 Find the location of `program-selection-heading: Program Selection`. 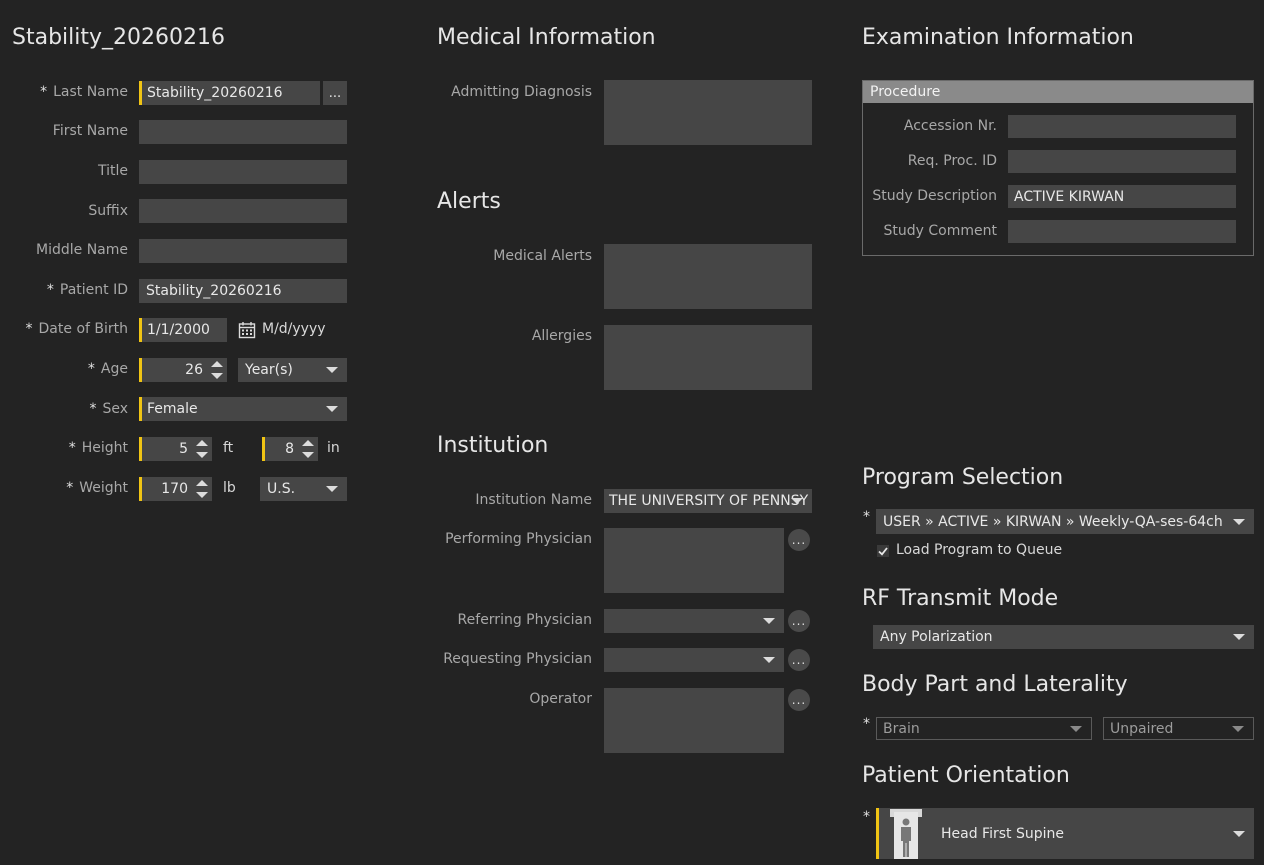

program-selection-heading: Program Selection is located at coordinates (963, 477).